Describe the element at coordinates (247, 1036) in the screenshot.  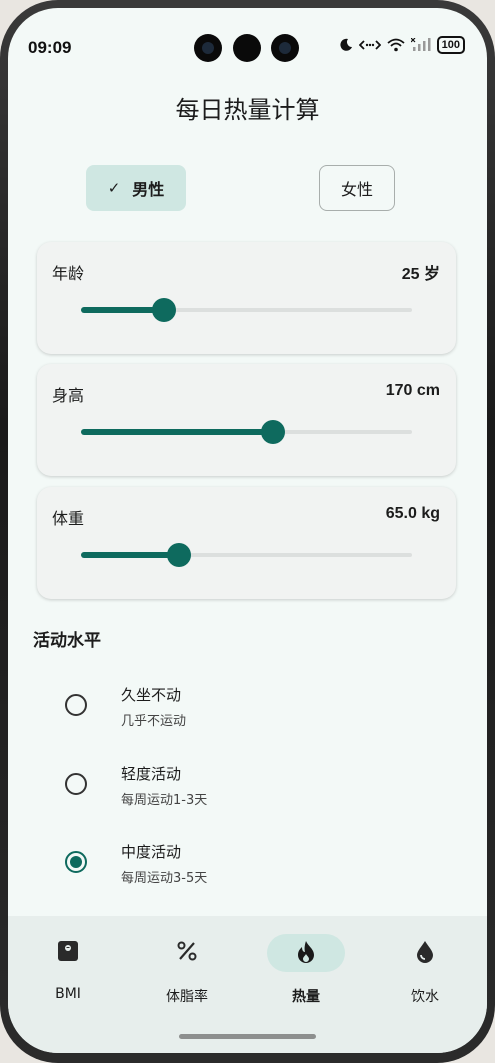
I see `home-indicator` at that location.